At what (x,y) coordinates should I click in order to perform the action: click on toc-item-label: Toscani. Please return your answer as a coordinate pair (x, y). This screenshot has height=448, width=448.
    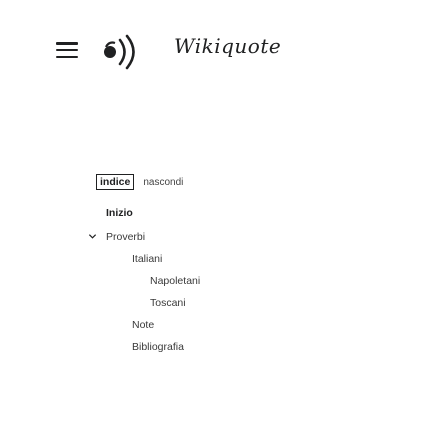
    Looking at the image, I should click on (168, 303).